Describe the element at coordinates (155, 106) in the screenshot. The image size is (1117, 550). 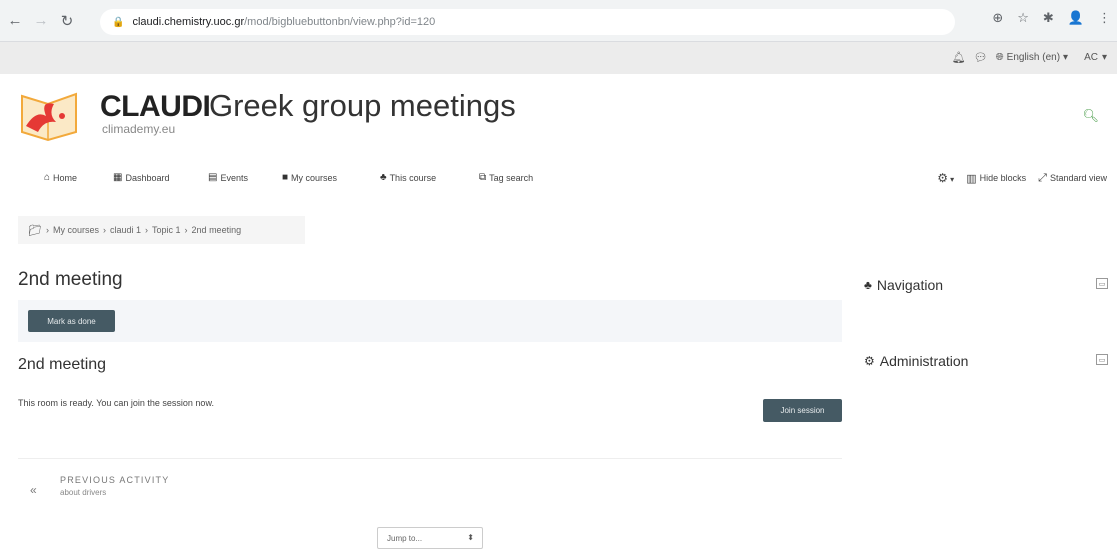
I see `brand-name: CLAUDI` at that location.